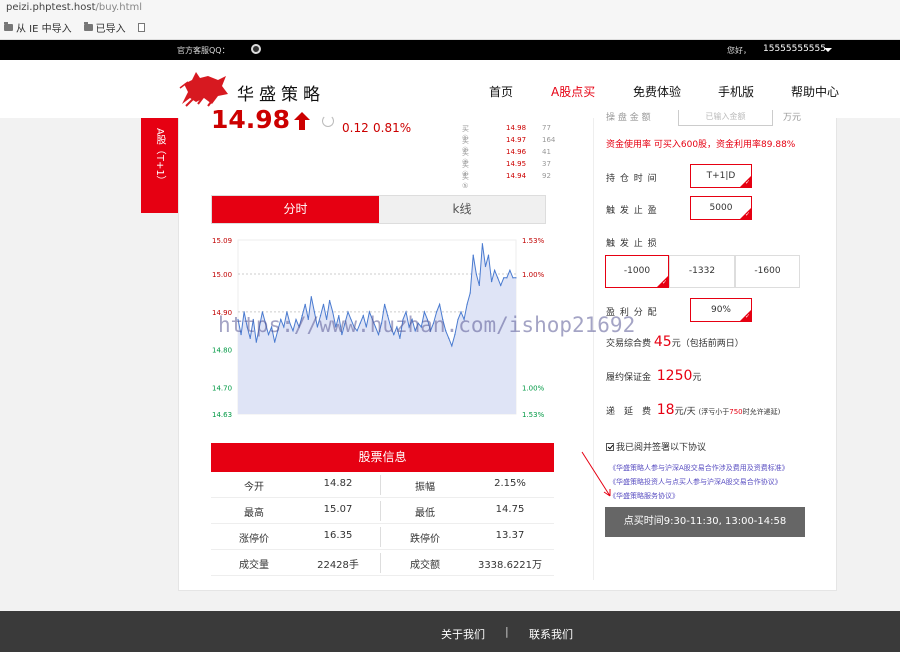 This screenshot has height=652, width=900. Describe the element at coordinates (382, 457) in the screenshot. I see `stock-info-title: 股票信息` at that location.